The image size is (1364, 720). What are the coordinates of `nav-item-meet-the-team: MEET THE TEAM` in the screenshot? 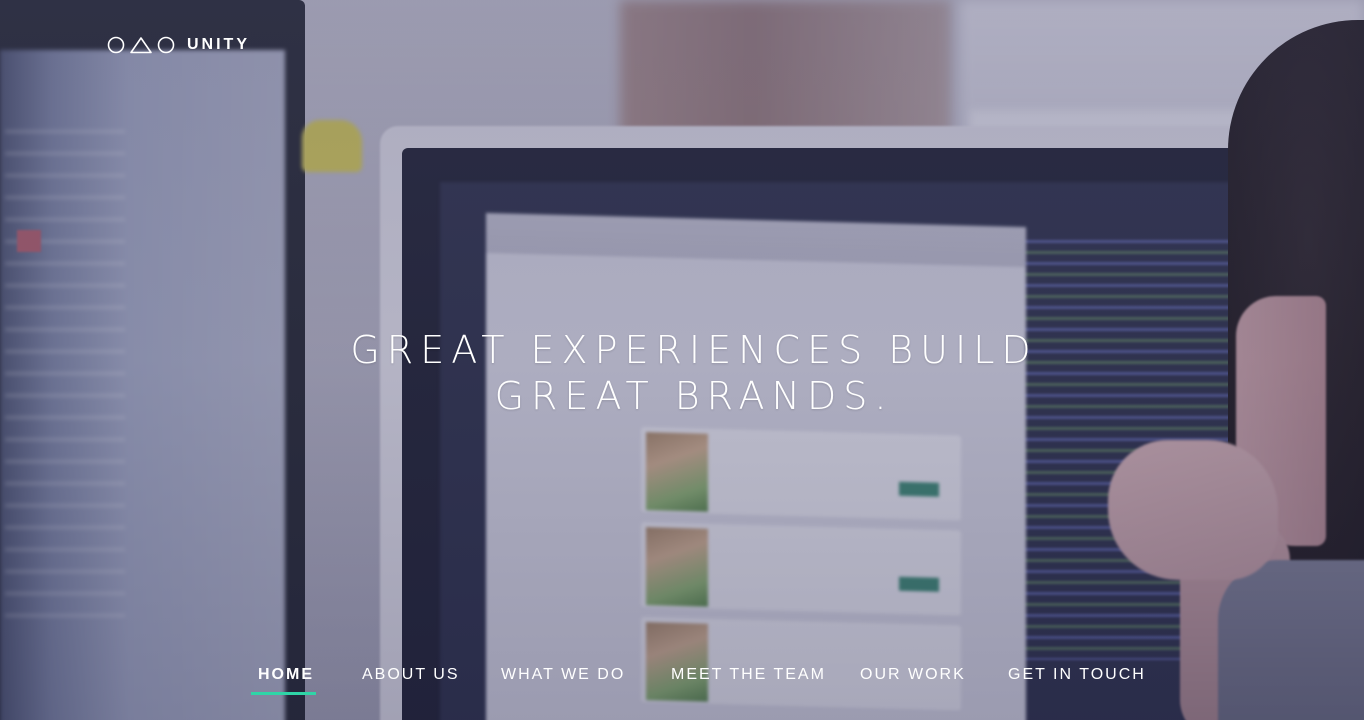 It's located at (748, 675).